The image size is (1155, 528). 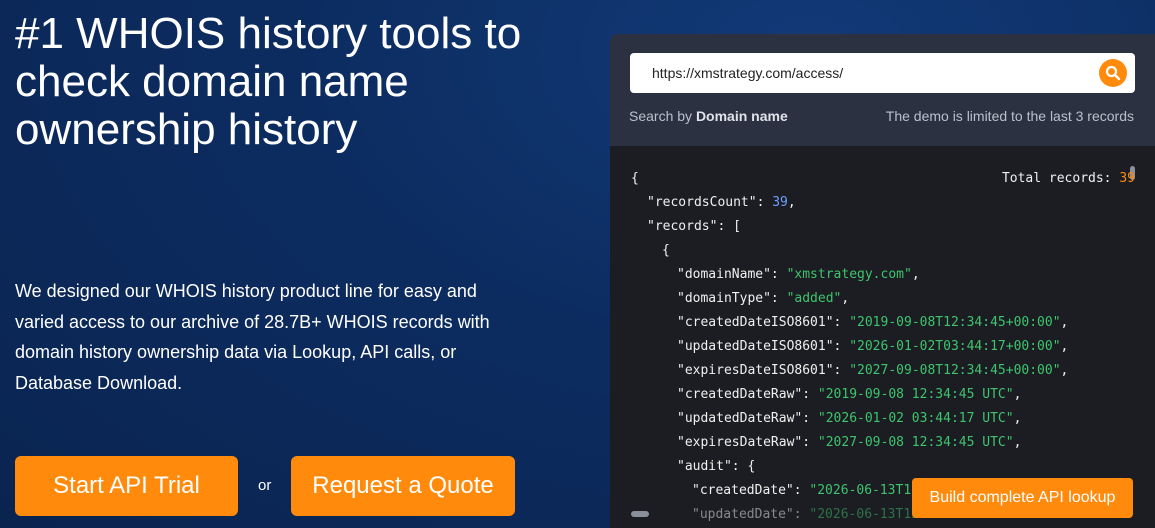 I want to click on search-input-value: https://xmstrategy.com/access/, so click(x=747, y=73).